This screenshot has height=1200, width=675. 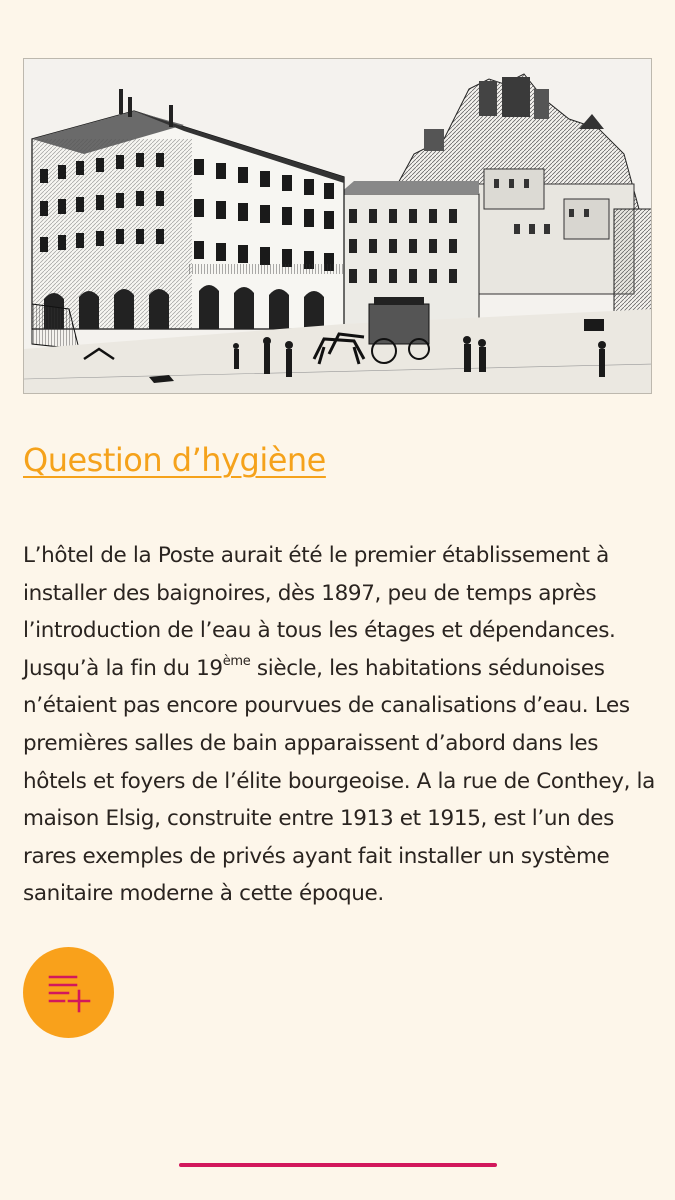 What do you see at coordinates (236, 661) in the screenshot?
I see `ordinal-superscript: ème` at bounding box center [236, 661].